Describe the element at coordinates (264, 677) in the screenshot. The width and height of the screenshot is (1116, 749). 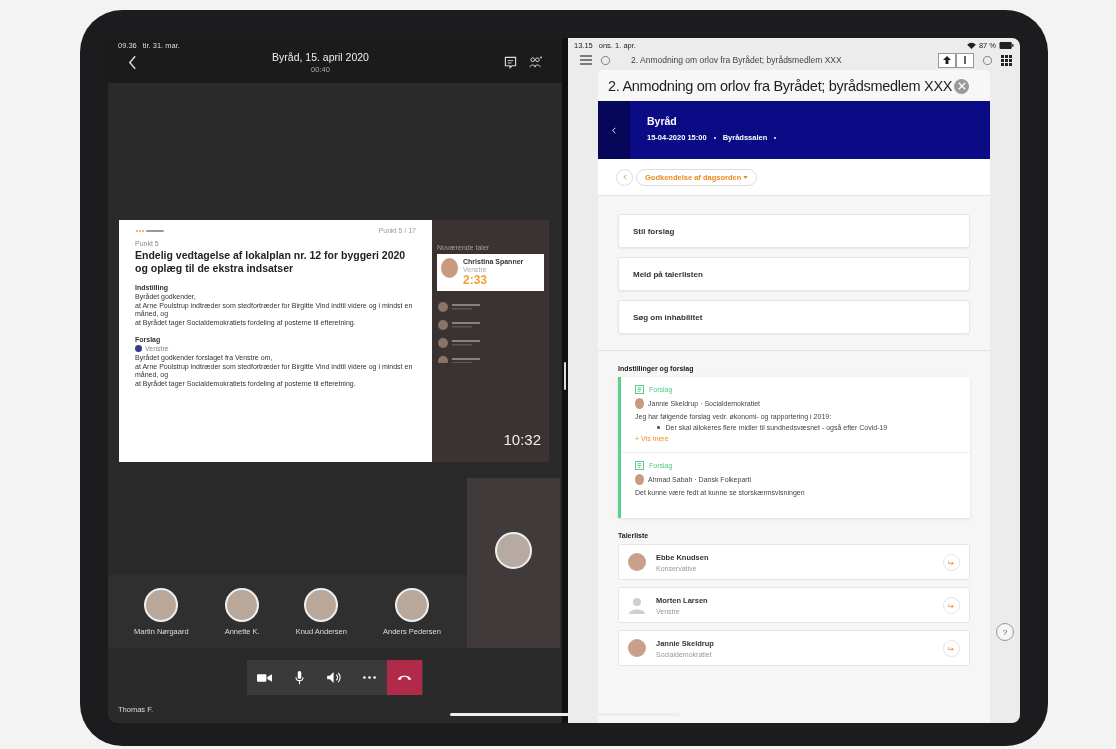
I see `video-camera-icon` at that location.